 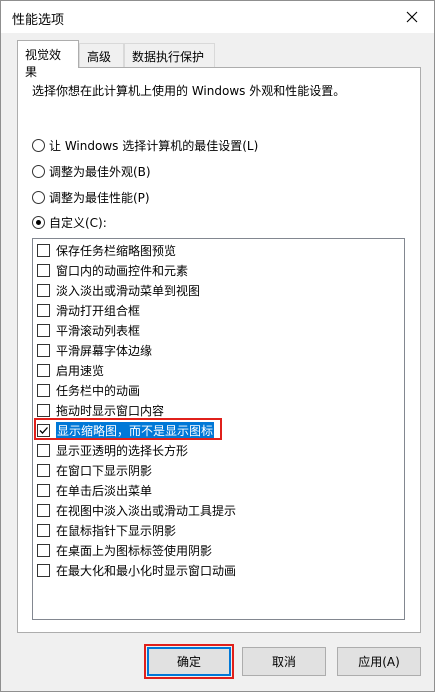 What do you see at coordinates (217, 450) in the screenshot?
I see `list-item: 显示亚透明的选择长方形` at bounding box center [217, 450].